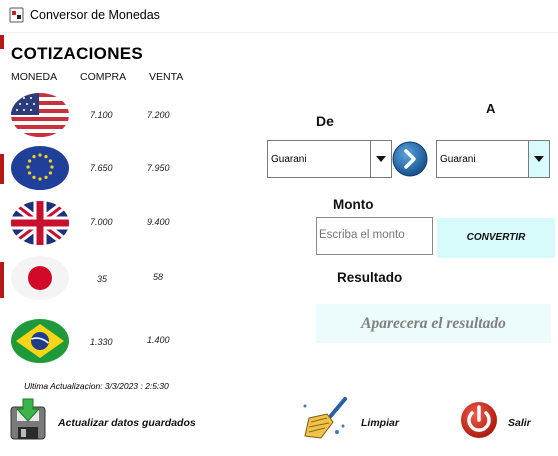 The height and width of the screenshot is (456, 558). Describe the element at coordinates (101, 115) in the screenshot. I see `buy-rate: 7.100` at that location.